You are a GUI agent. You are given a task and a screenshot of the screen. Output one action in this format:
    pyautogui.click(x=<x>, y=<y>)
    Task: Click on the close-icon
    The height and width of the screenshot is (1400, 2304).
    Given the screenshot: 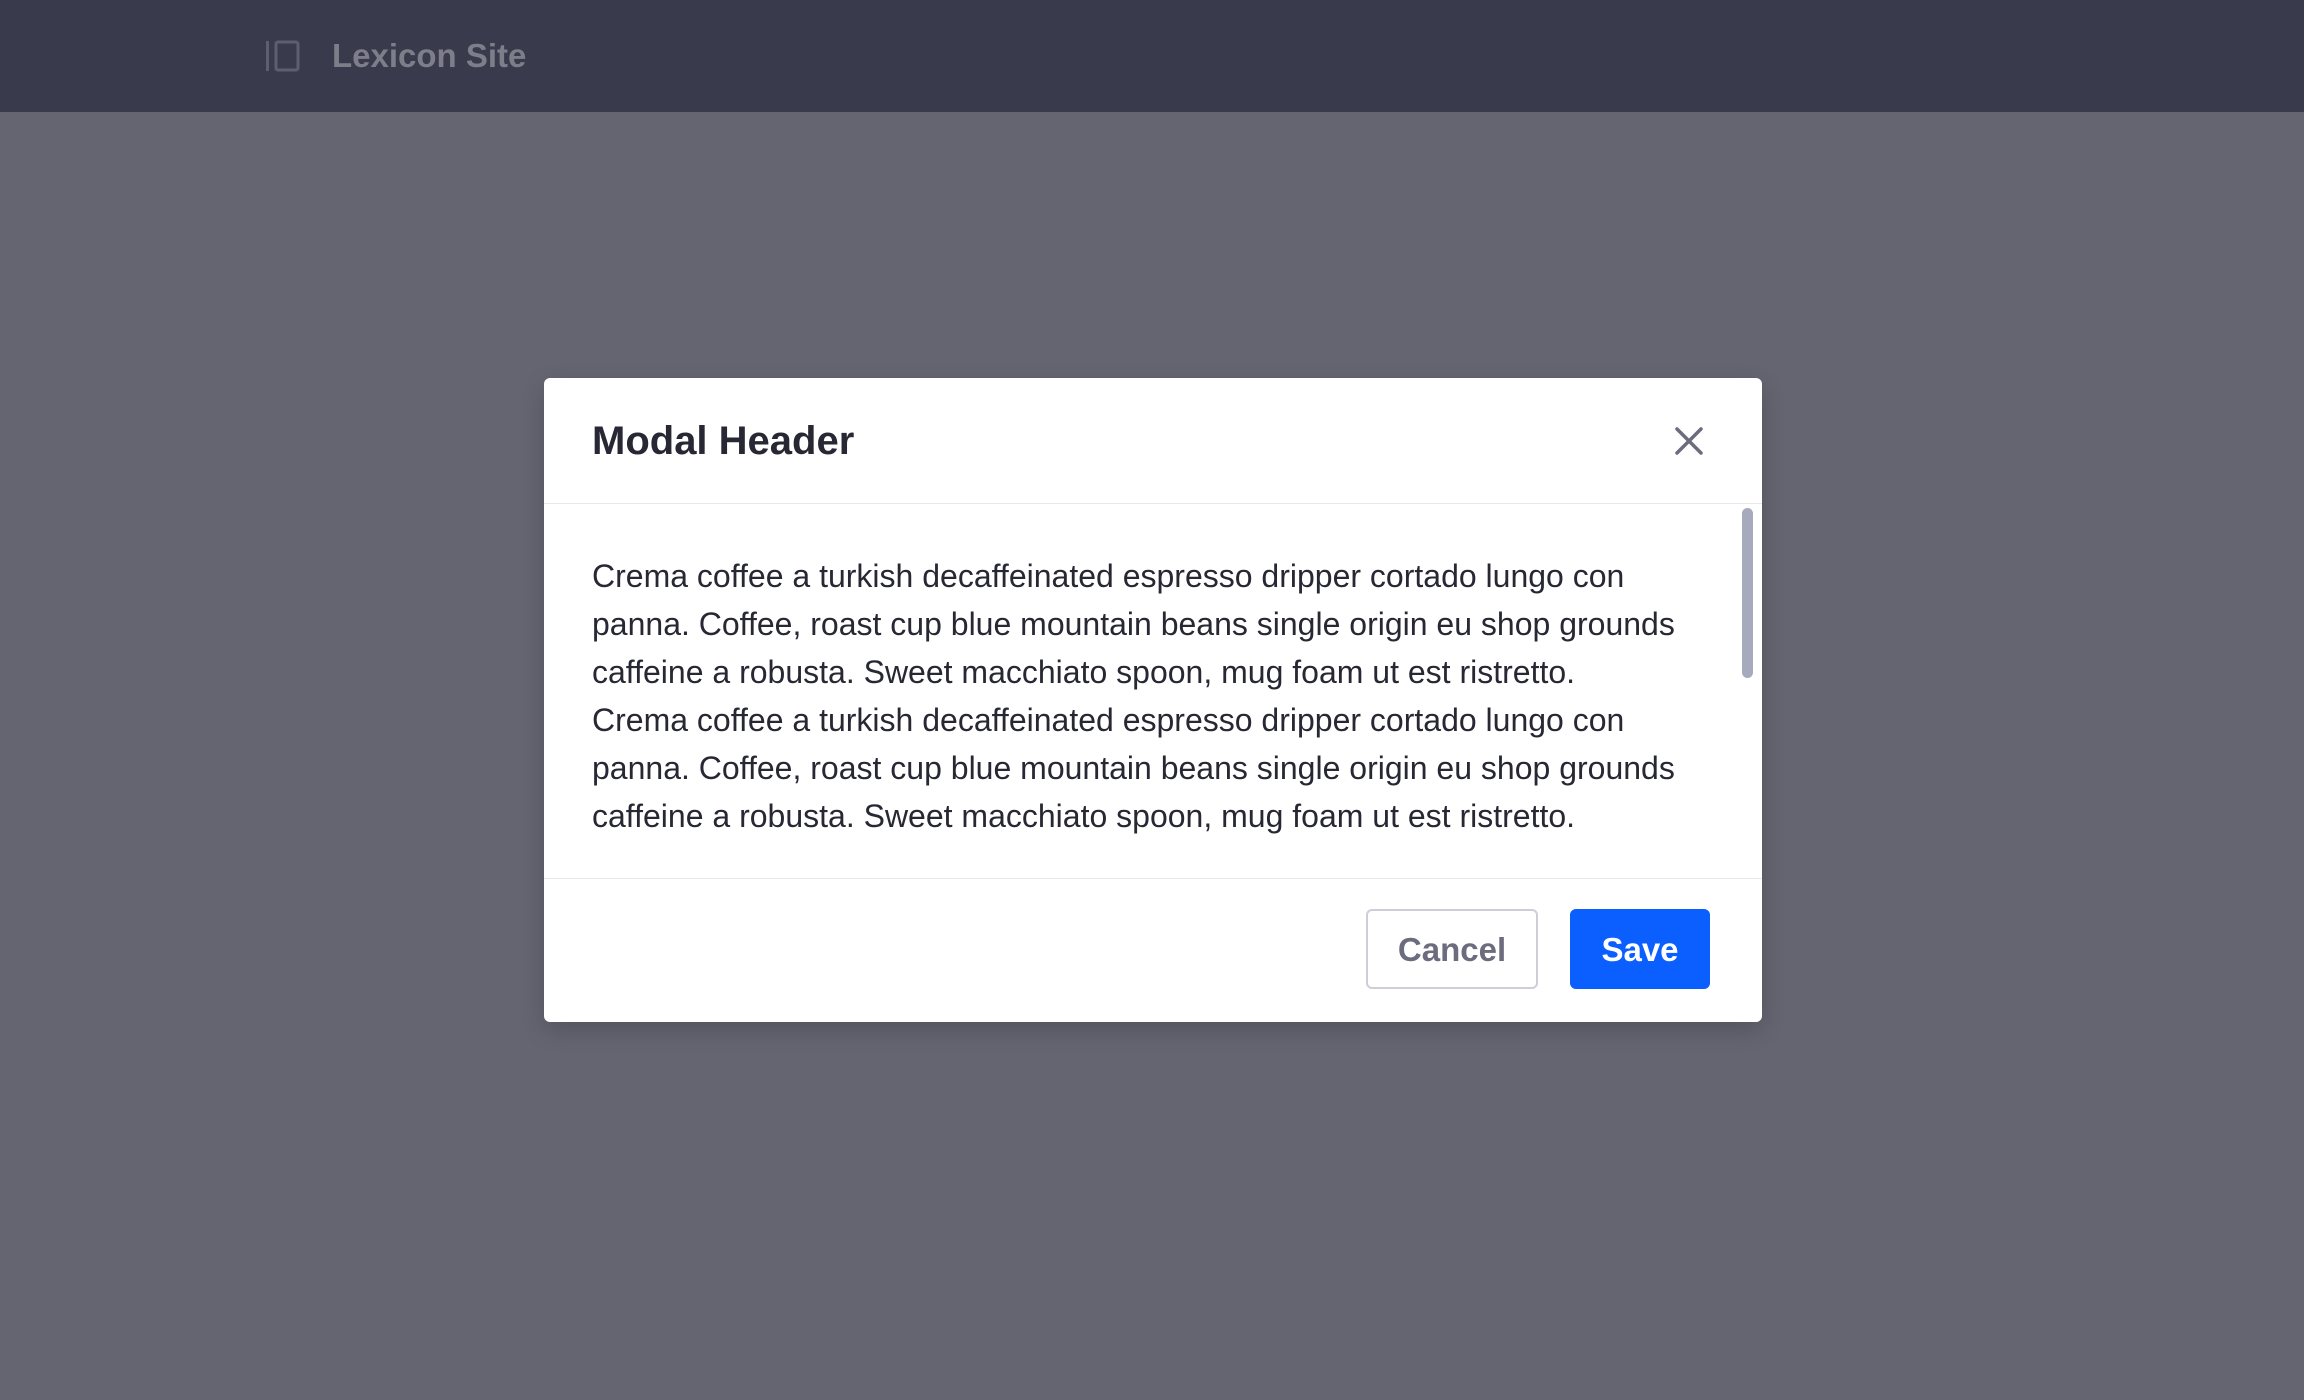 What is the action you would take?
    pyautogui.click(x=1689, y=441)
    